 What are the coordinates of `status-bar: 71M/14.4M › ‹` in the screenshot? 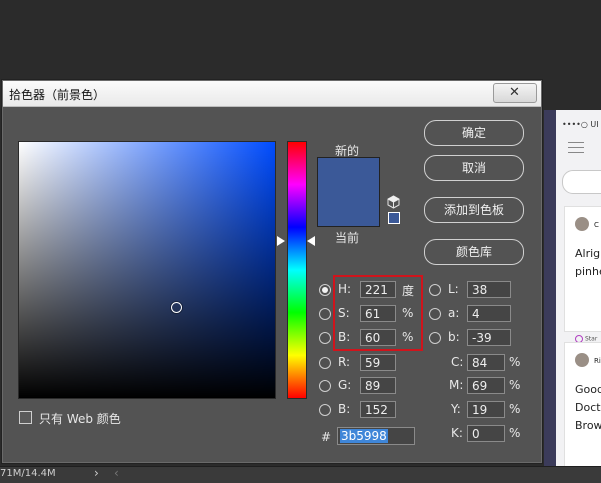 It's located at (300, 474).